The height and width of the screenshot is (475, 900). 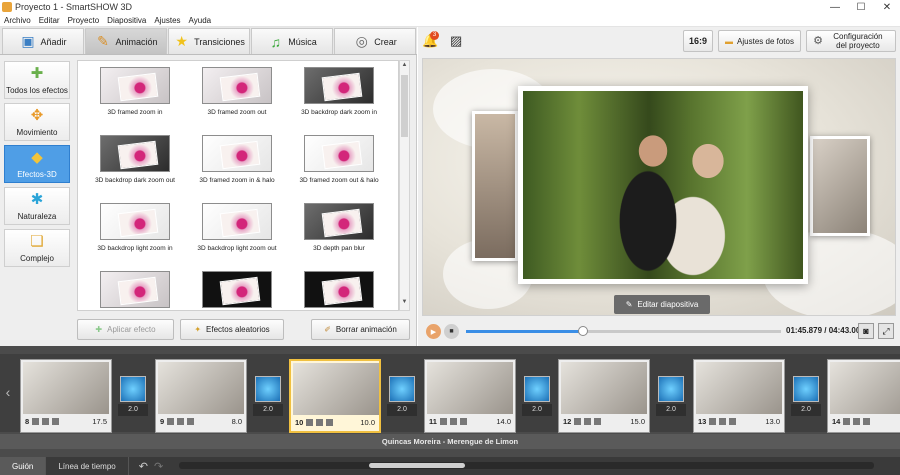 What do you see at coordinates (66, 396) in the screenshot?
I see `slide-item: 8 17.5` at bounding box center [66, 396].